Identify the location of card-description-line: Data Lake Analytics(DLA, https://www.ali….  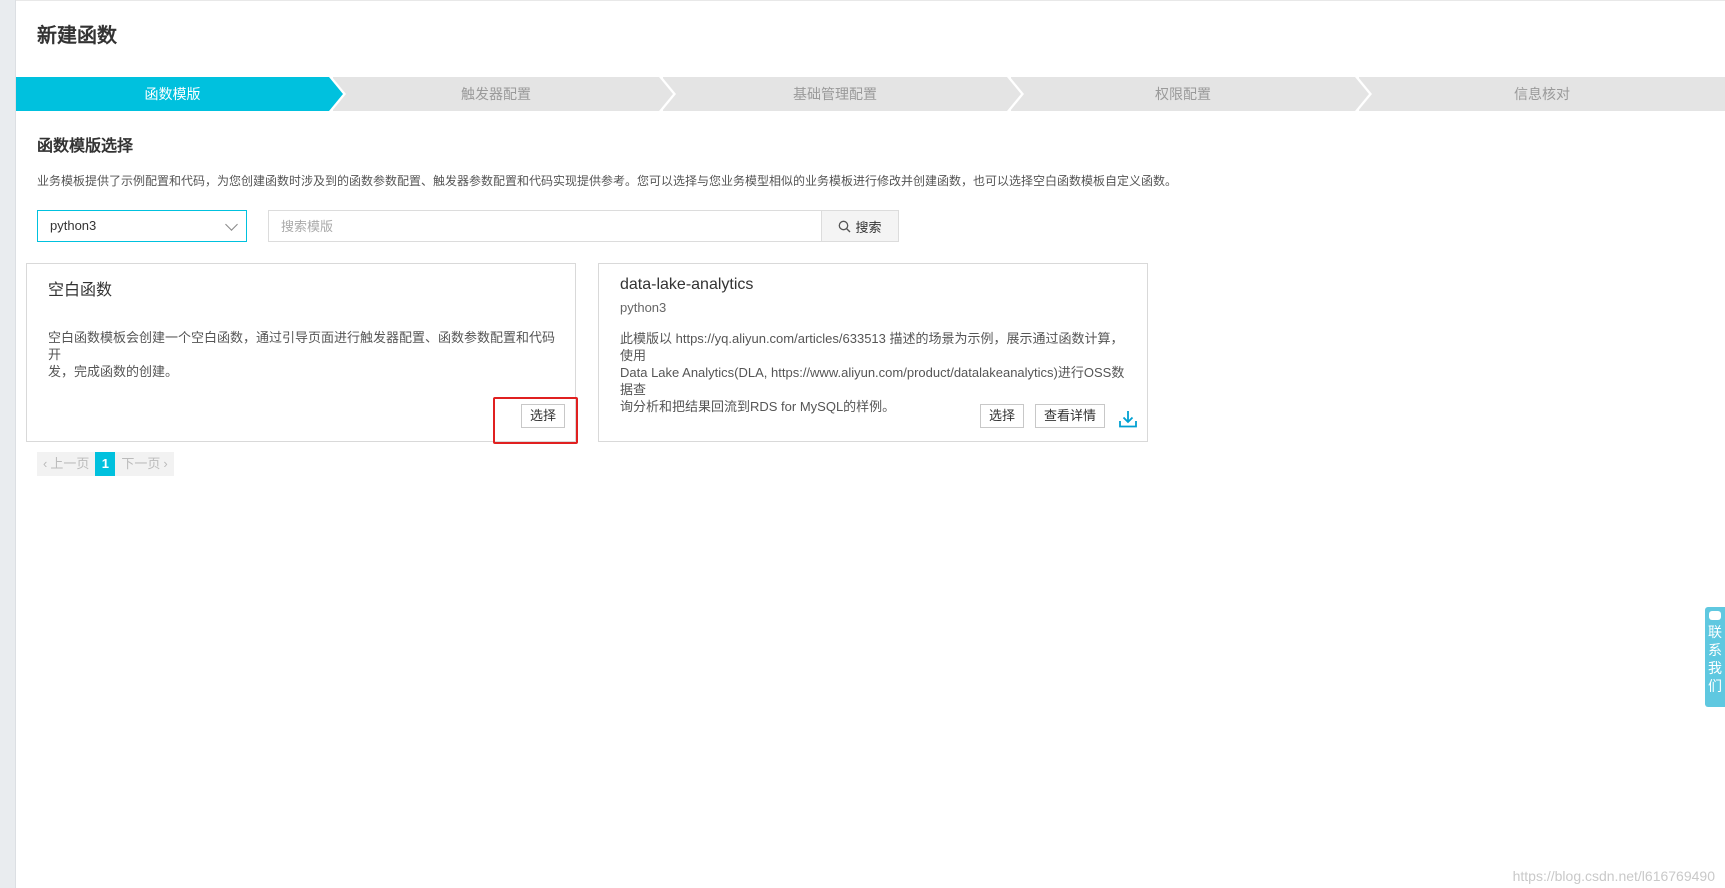
(872, 381).